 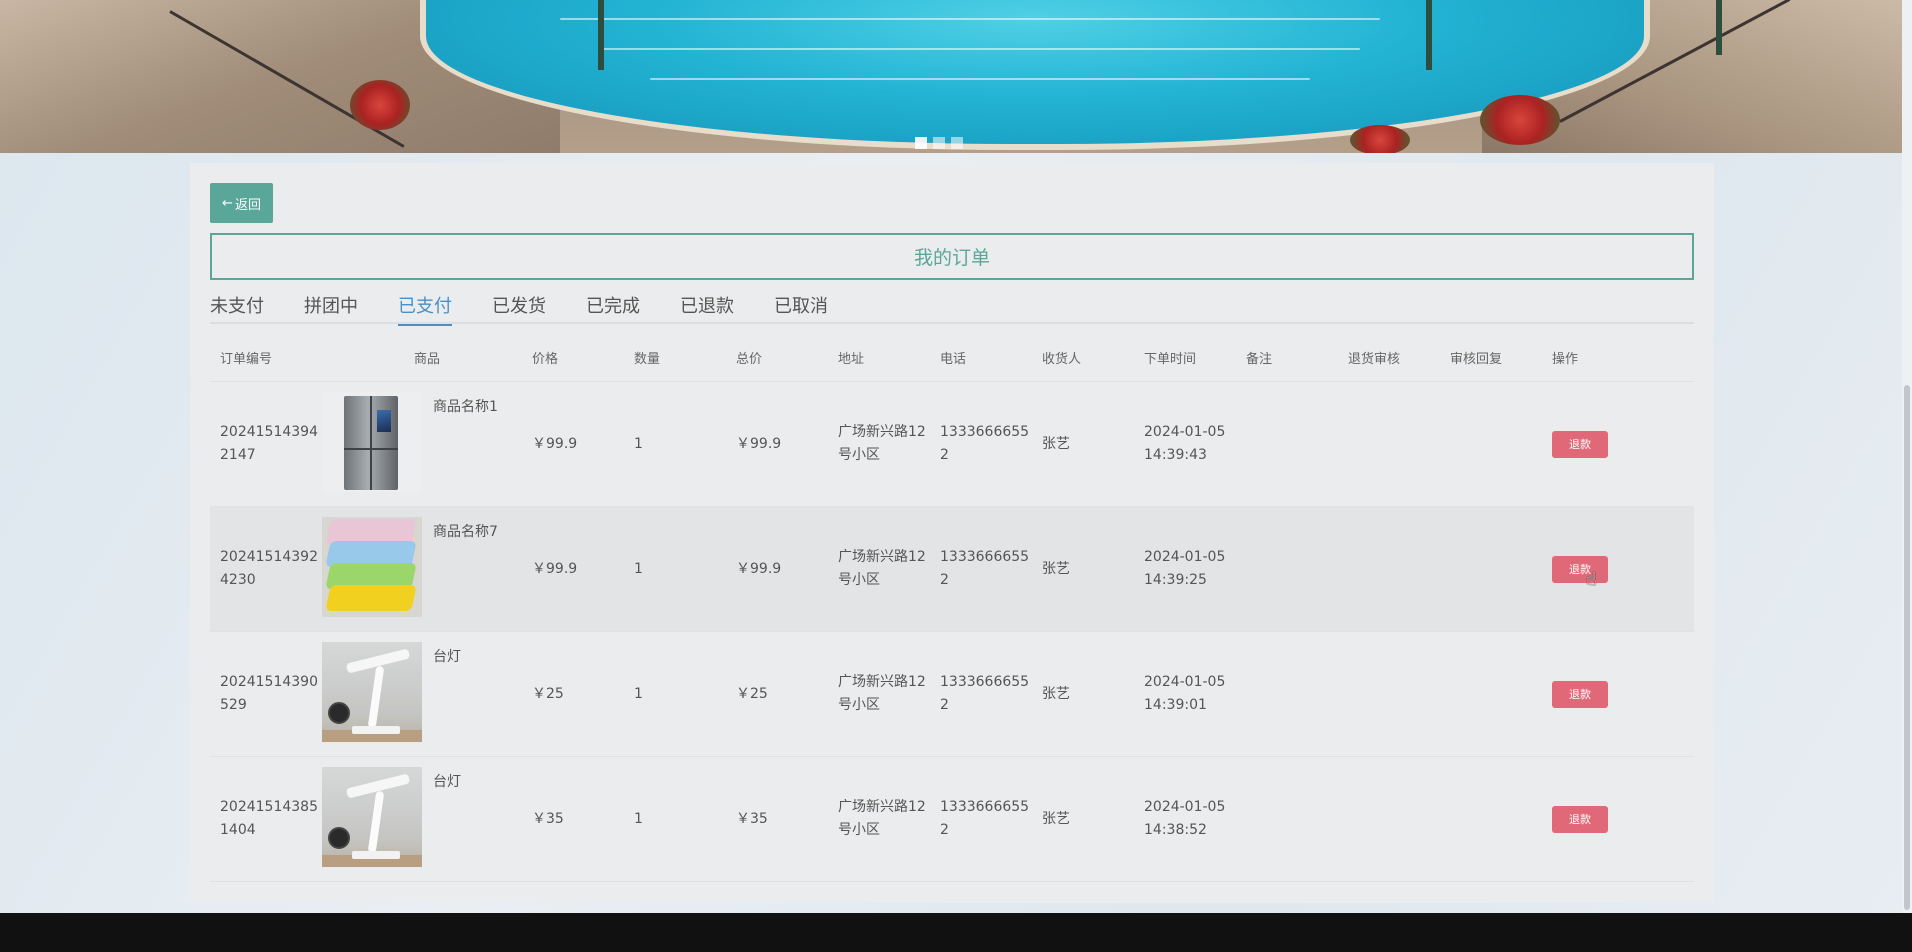 I want to click on tab-completed: 已完成, so click(x=613, y=305).